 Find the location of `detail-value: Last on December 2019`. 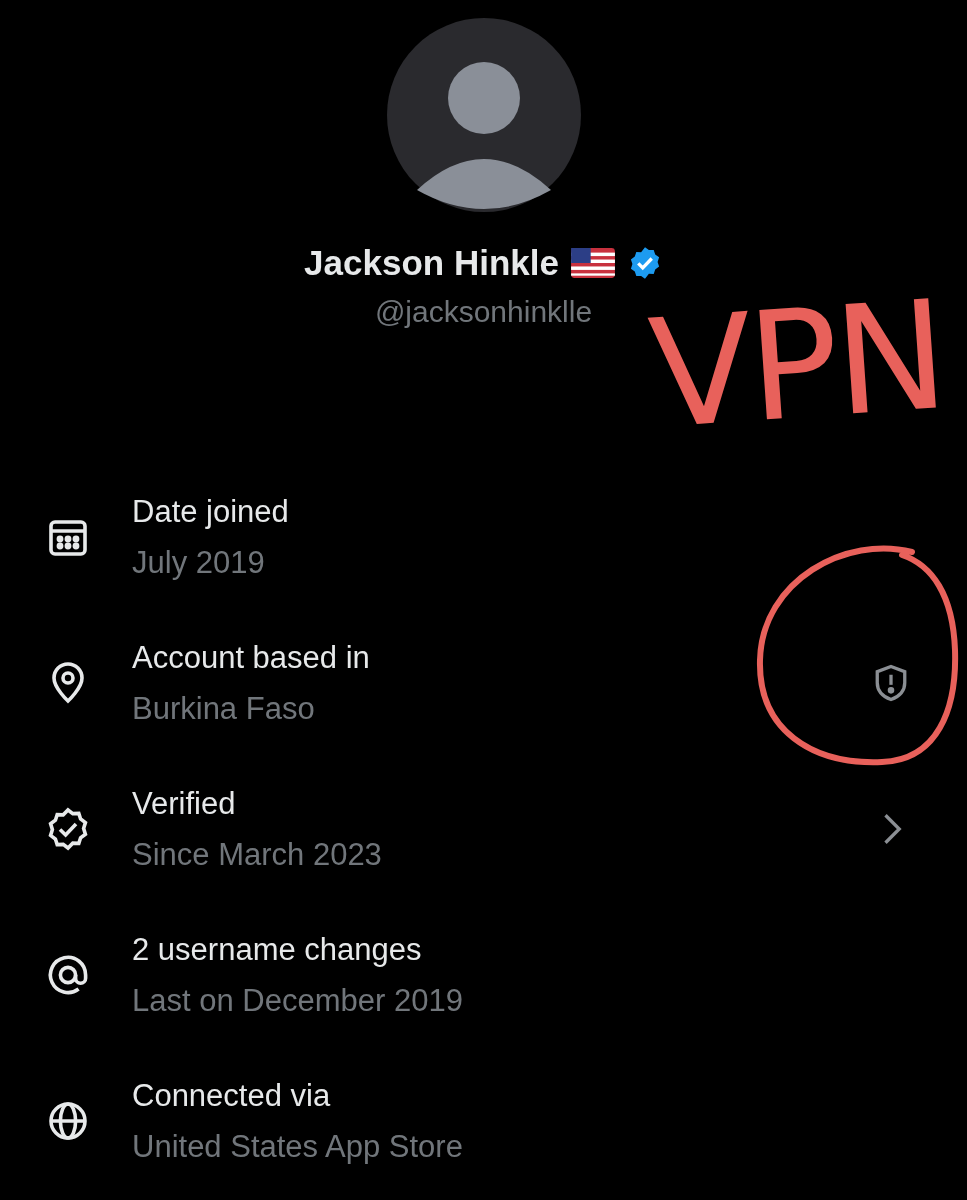

detail-value: Last on December 2019 is located at coordinates (297, 1001).